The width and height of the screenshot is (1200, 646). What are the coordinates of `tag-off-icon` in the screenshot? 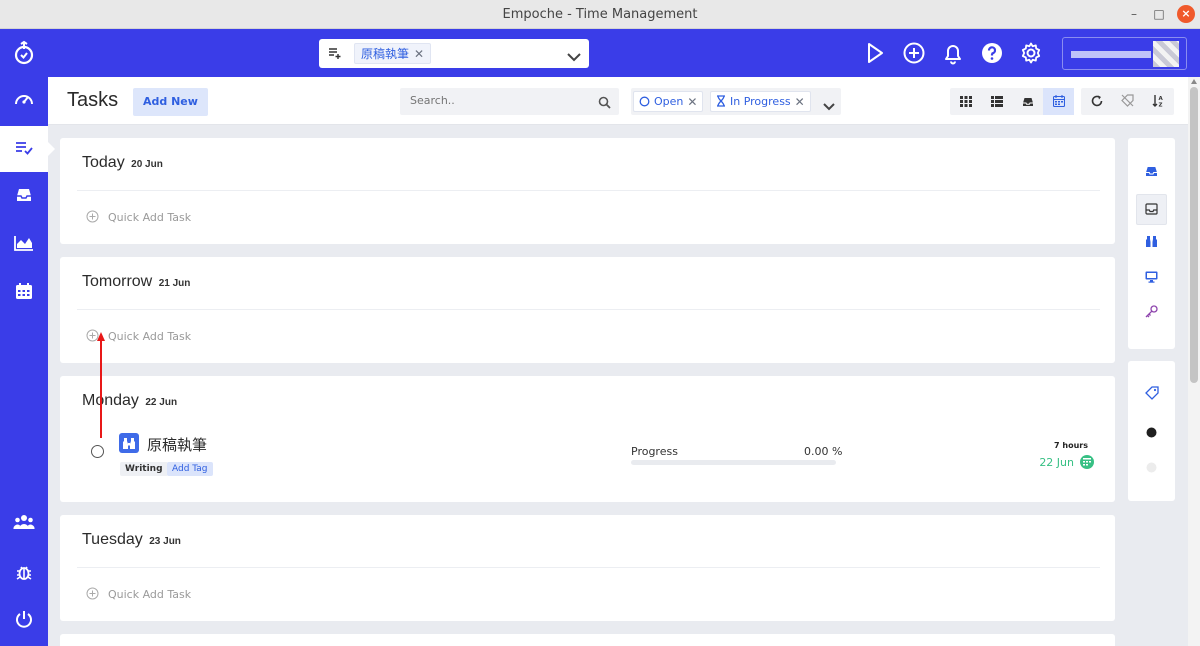 It's located at (1127, 101).